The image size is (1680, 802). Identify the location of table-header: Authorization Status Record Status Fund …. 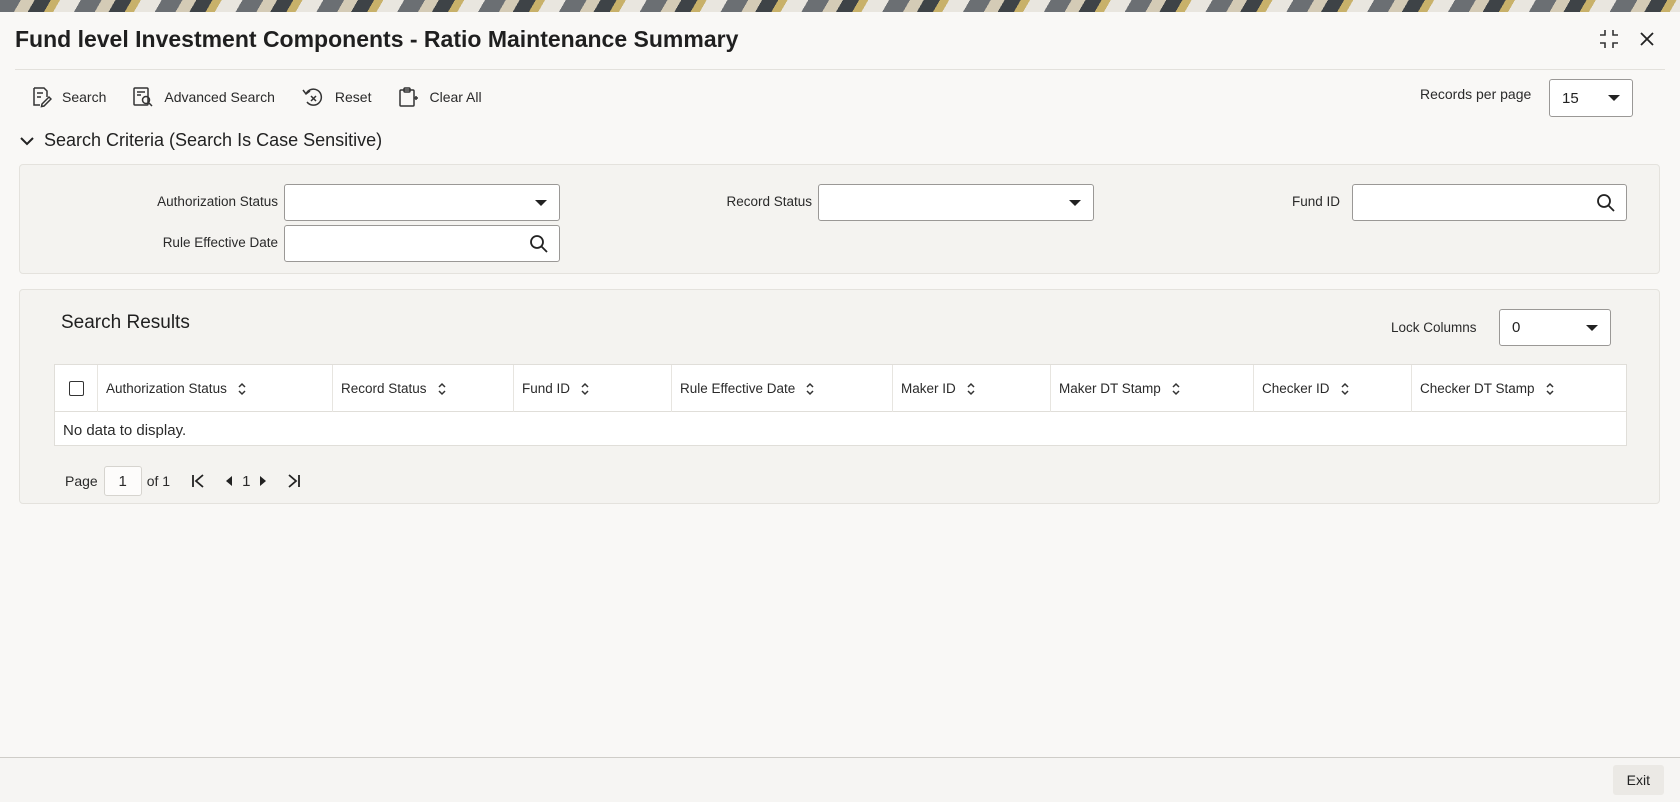
(840, 388).